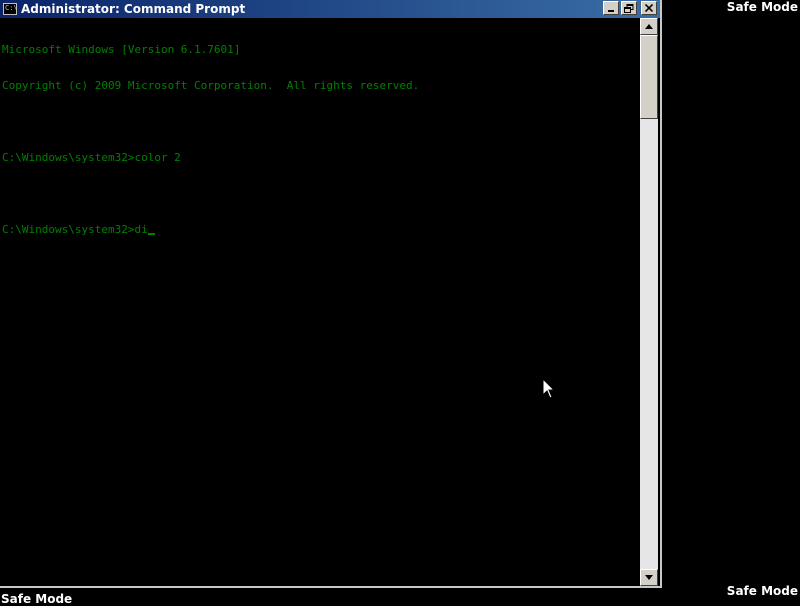 This screenshot has width=800, height=606. I want to click on text-cursor, so click(151, 234).